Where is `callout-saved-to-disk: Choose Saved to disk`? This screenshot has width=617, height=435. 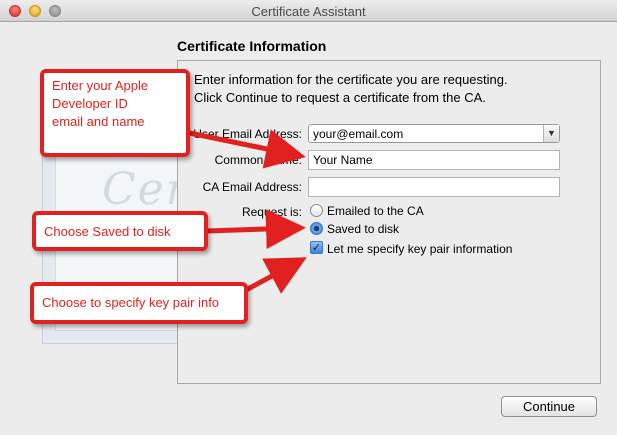
callout-saved-to-disk: Choose Saved to disk is located at coordinates (120, 231).